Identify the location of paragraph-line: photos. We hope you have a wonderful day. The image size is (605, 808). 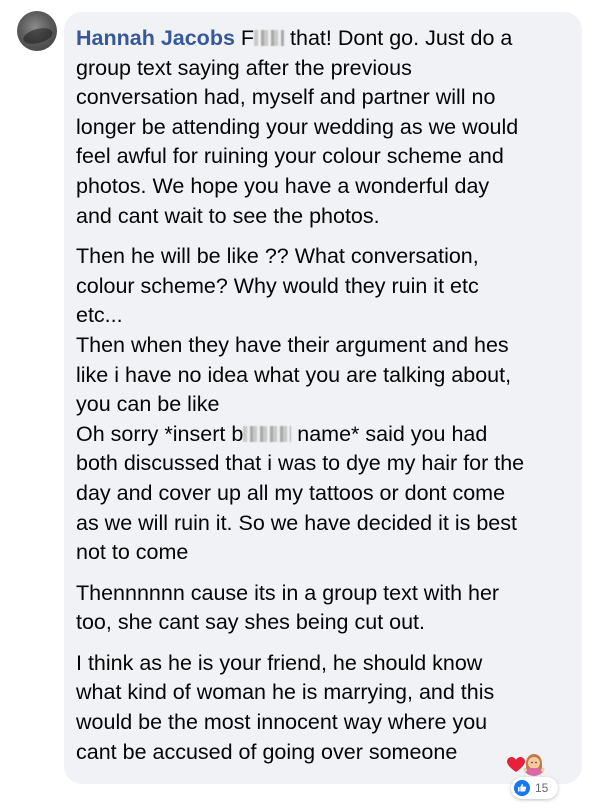
(283, 185).